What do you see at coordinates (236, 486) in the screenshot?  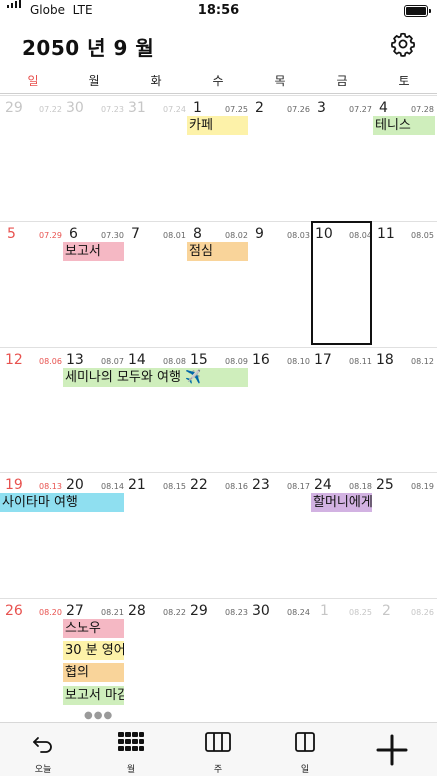 I see `lunar-date: 08.16` at bounding box center [236, 486].